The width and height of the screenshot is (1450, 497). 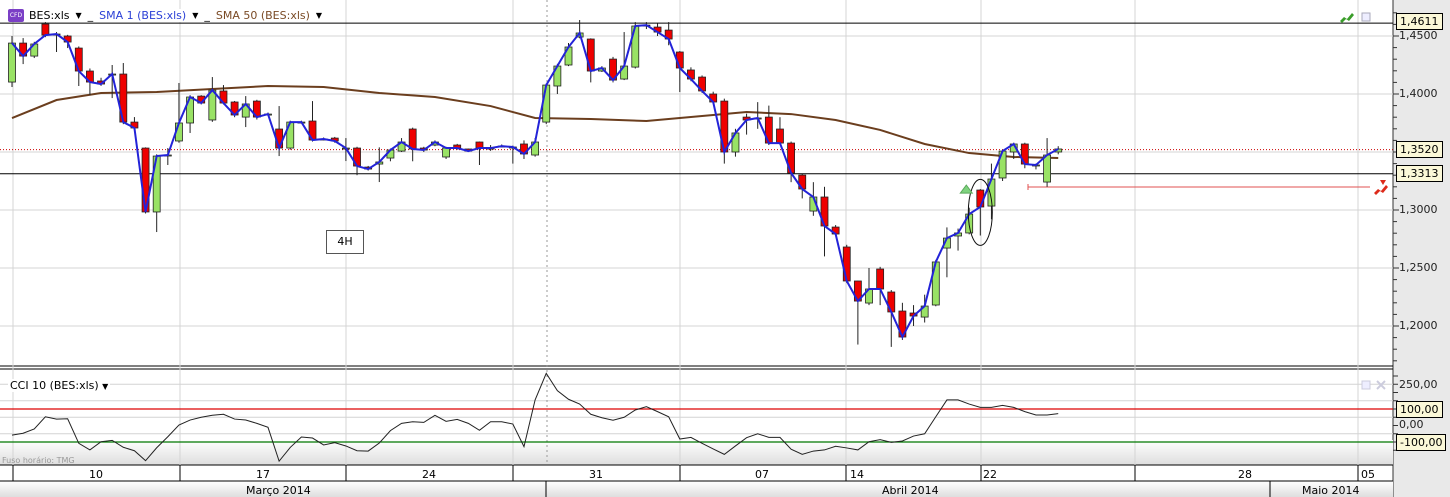 I want to click on cci-tick-label: 0,00, so click(x=1411, y=424).